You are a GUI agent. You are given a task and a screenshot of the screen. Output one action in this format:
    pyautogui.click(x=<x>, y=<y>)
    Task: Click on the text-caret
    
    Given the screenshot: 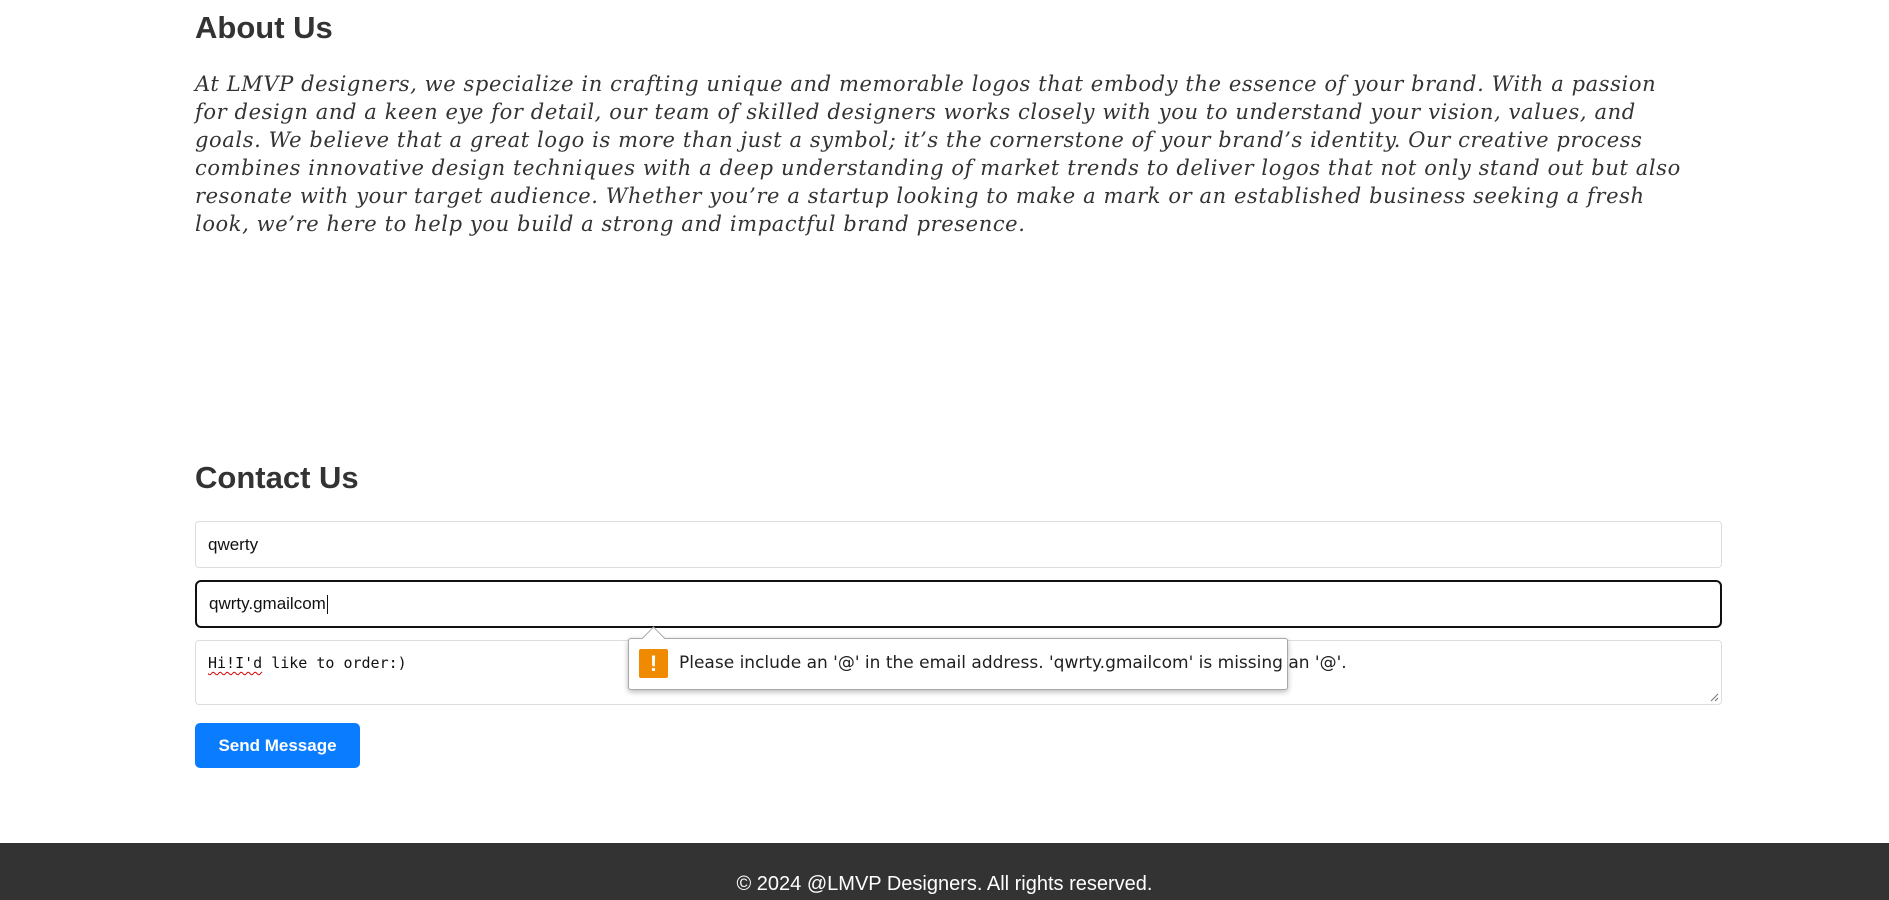 What is the action you would take?
    pyautogui.click(x=327, y=605)
    